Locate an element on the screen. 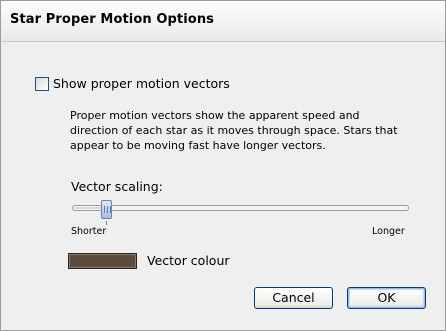 Image resolution: width=446 pixels, height=331 pixels. vector-scaling-label: Vector scaling: is located at coordinates (117, 186).